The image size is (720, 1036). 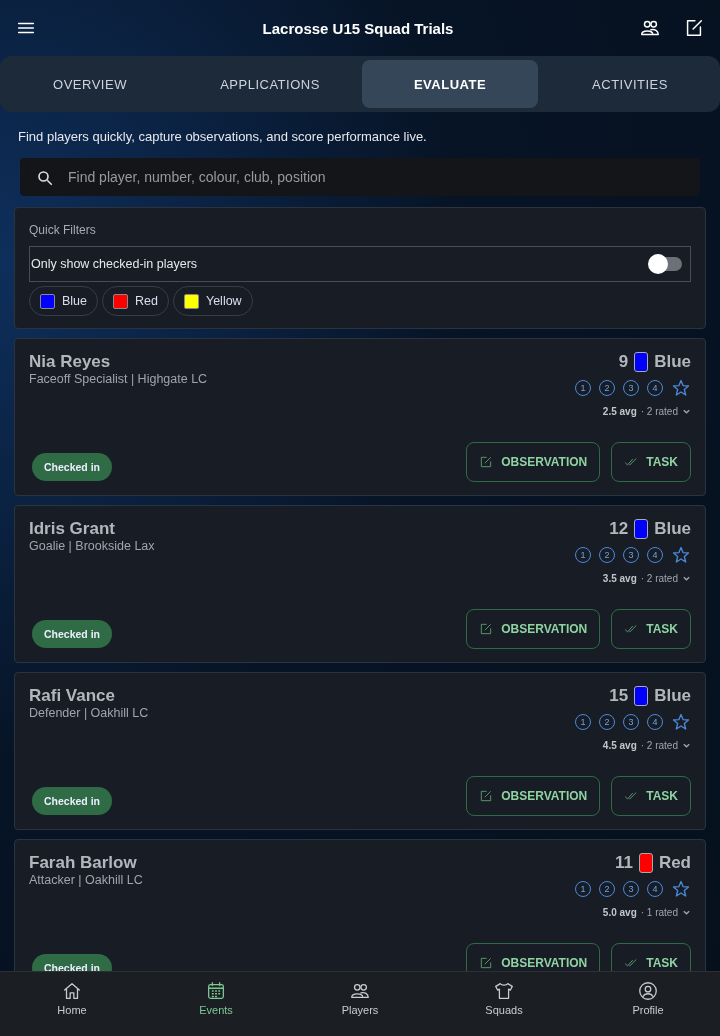 I want to click on average-score: 5.0 avg, so click(x=619, y=912).